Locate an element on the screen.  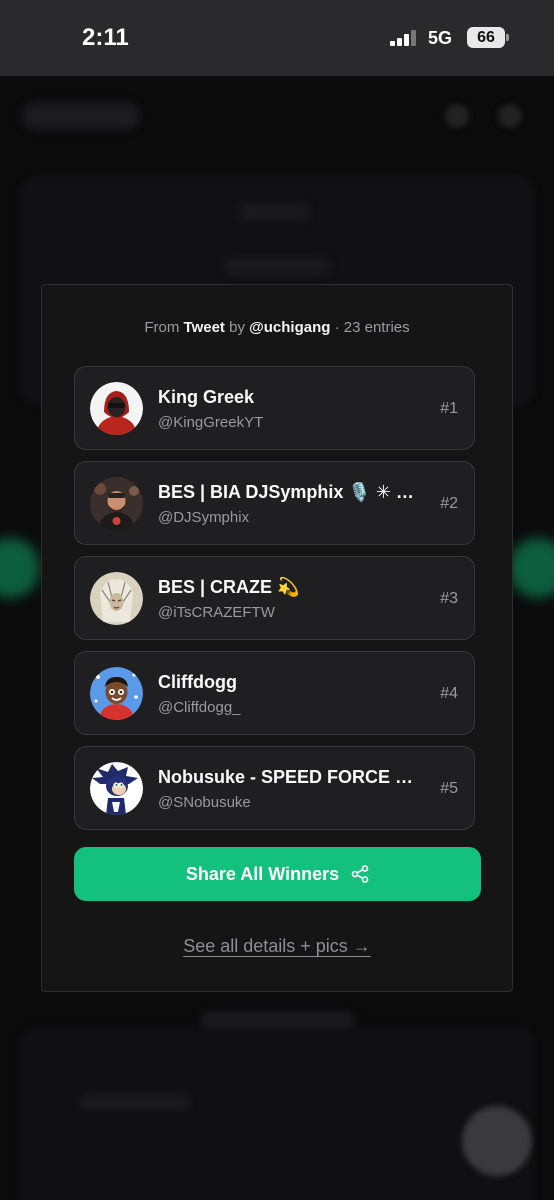
source-line: From Tweet by @uchigang · 23 entries is located at coordinates (277, 327).